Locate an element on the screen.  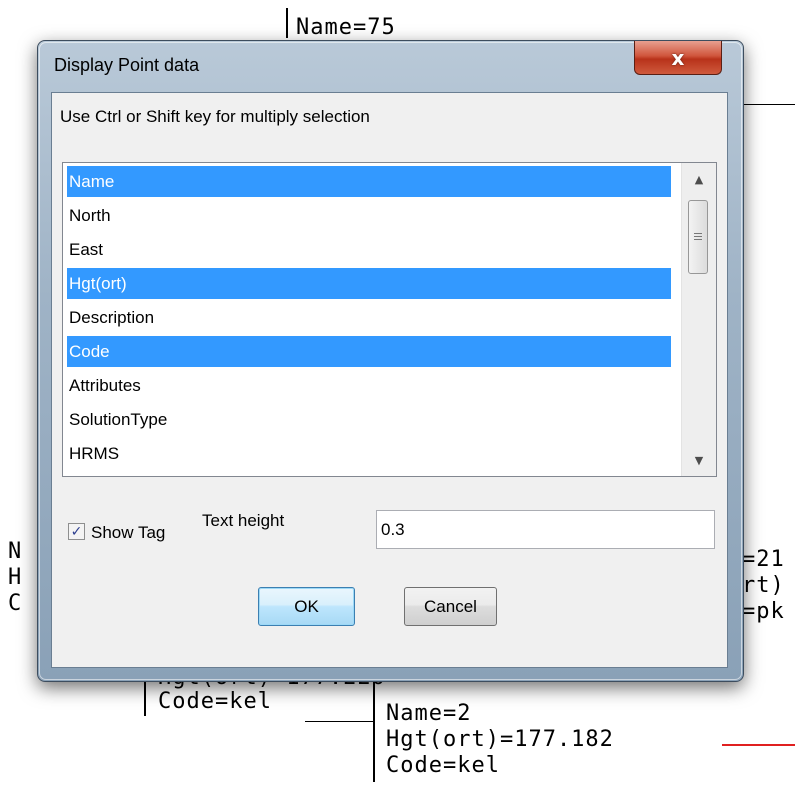
cad-label: Hgt(ort)=177.182 is located at coordinates (500, 739).